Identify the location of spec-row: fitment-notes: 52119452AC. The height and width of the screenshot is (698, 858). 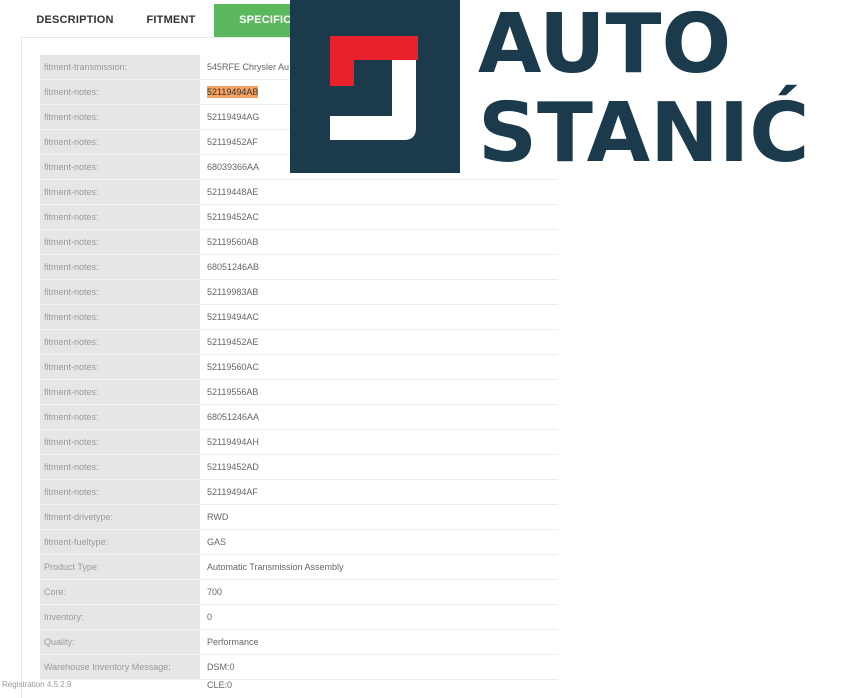
(299, 217).